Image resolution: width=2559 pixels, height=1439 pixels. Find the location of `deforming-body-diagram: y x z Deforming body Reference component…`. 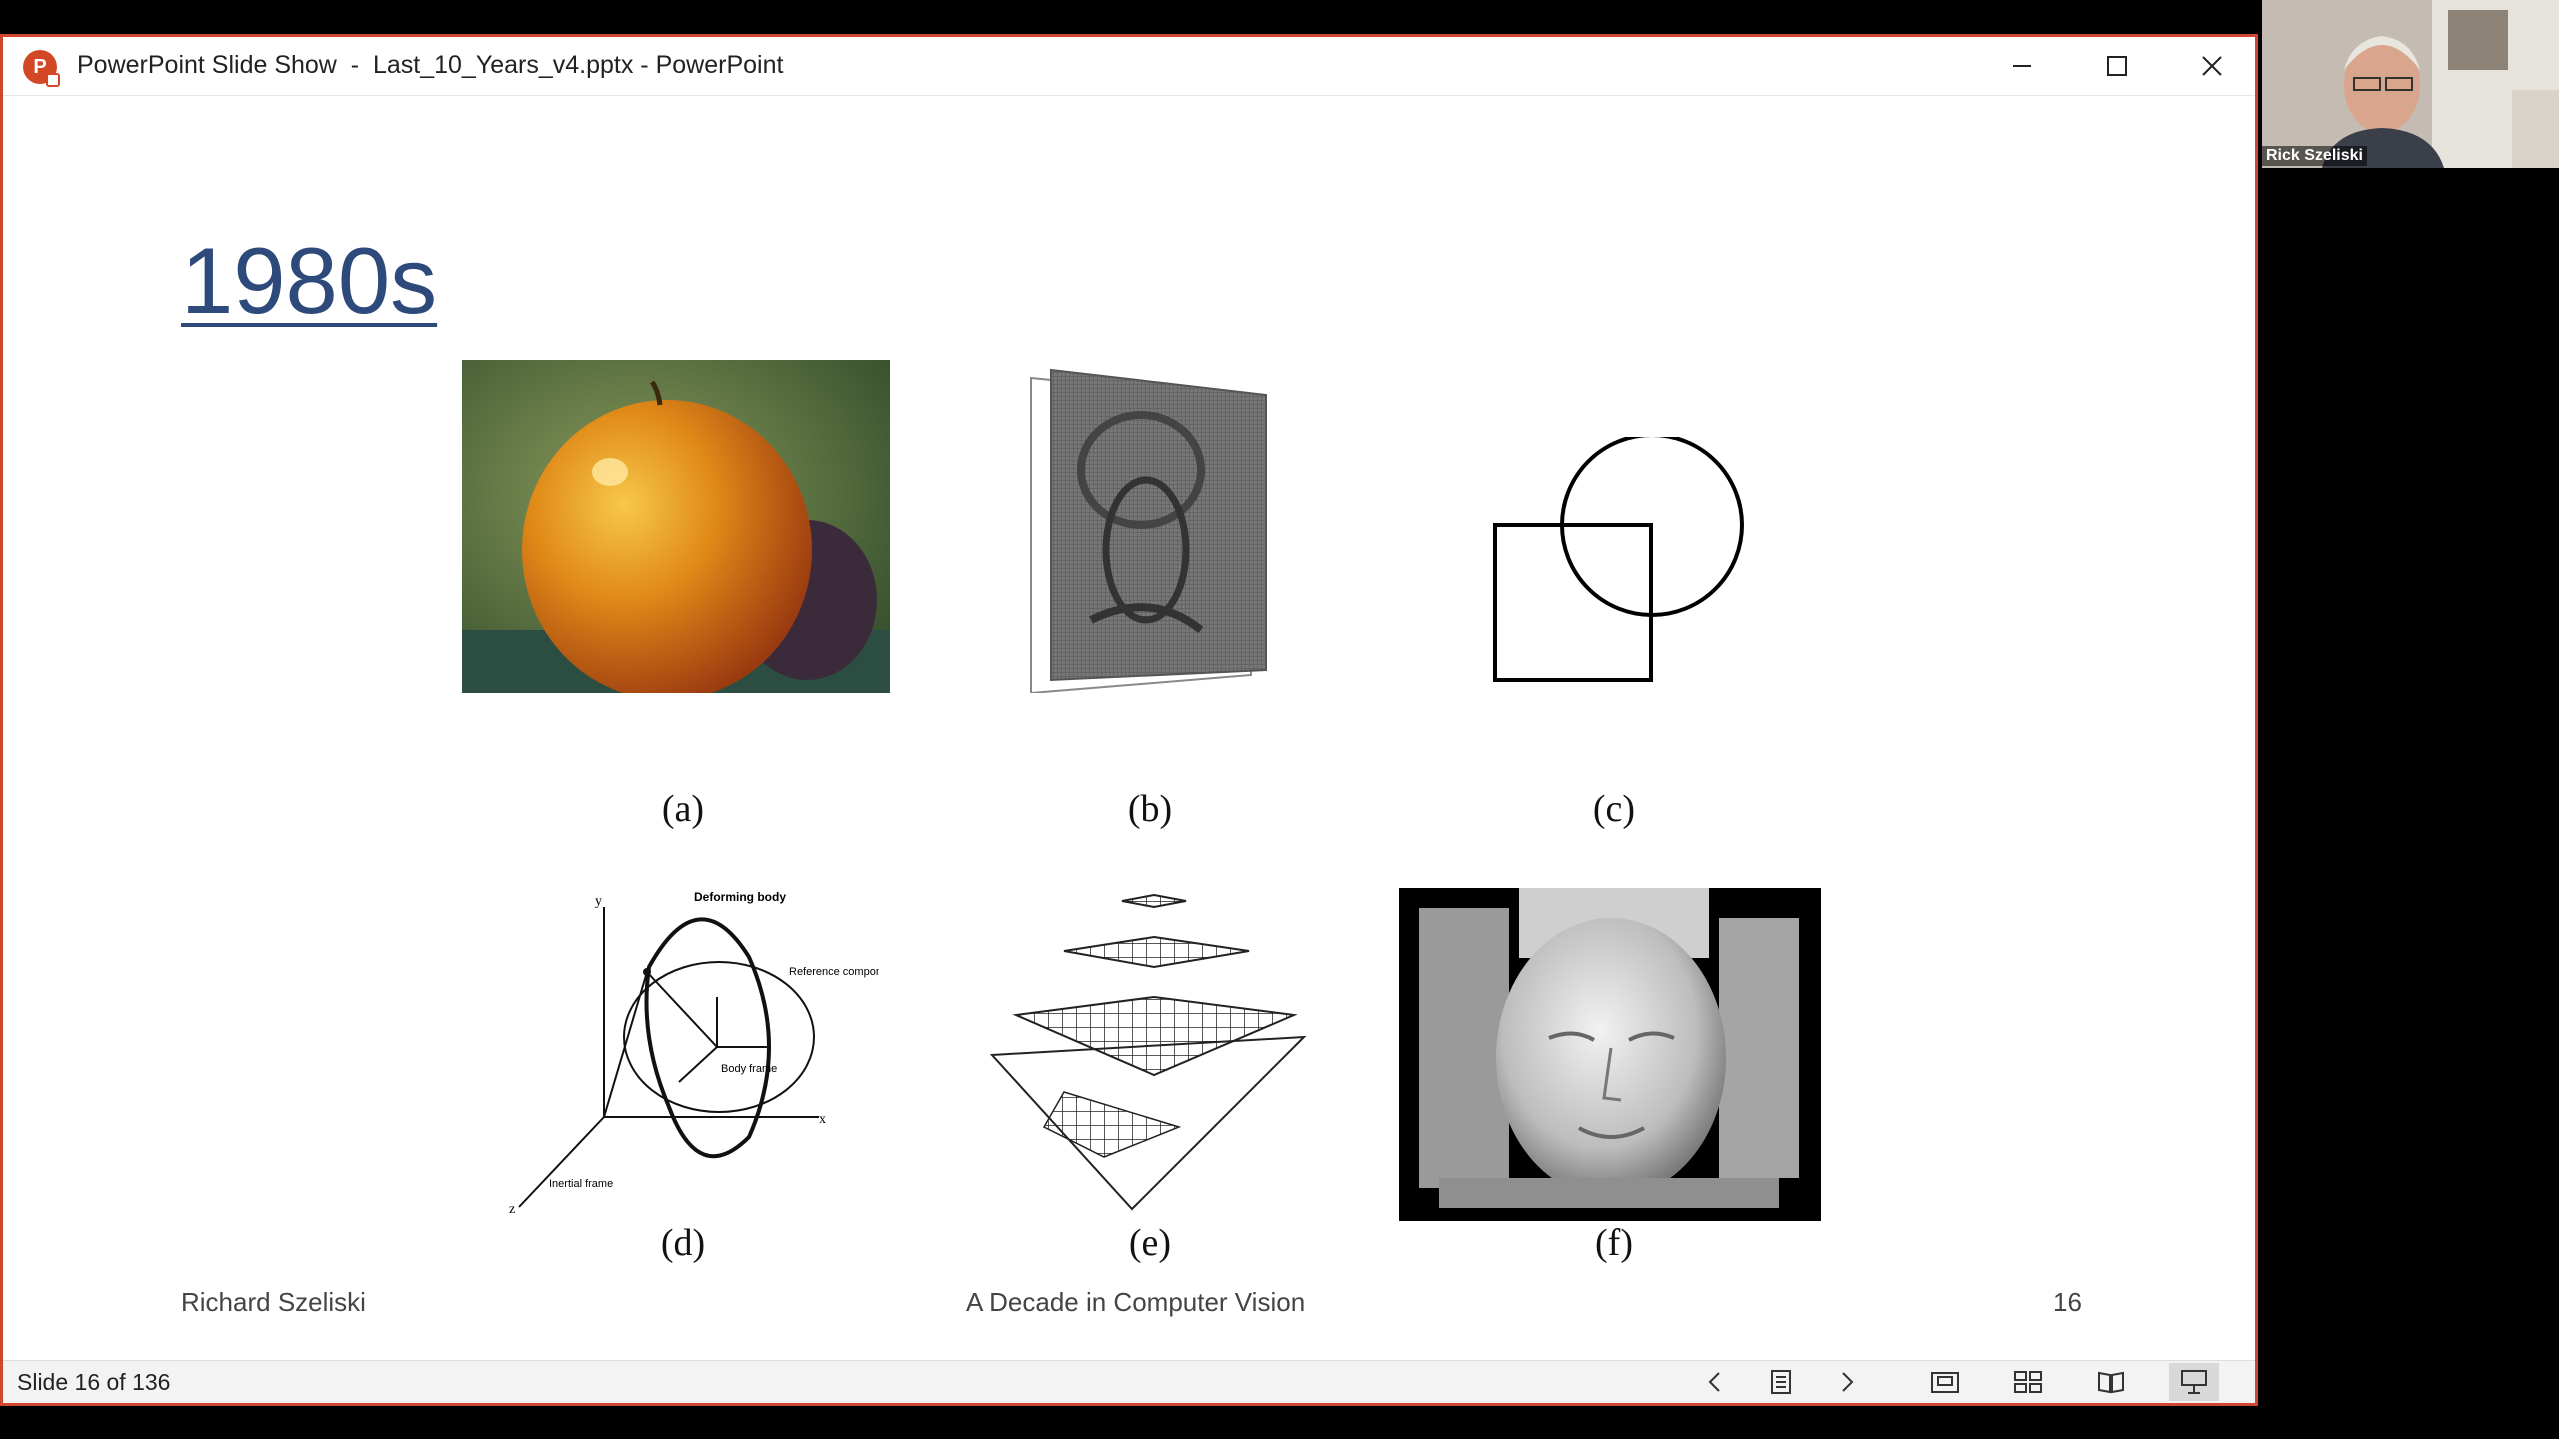

deforming-body-diagram: y x z Deforming body Reference component… is located at coordinates (698, 1052).